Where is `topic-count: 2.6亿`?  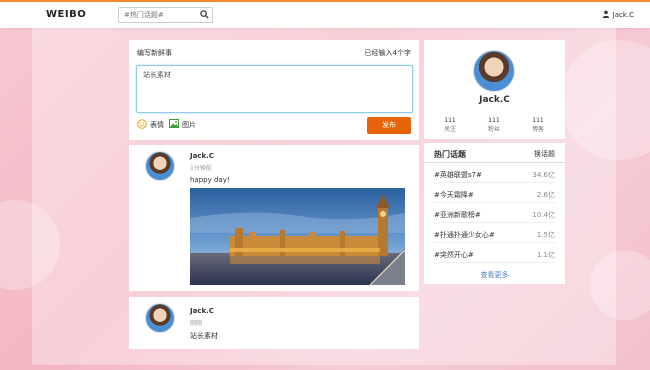
topic-count: 2.6亿 is located at coordinates (545, 195).